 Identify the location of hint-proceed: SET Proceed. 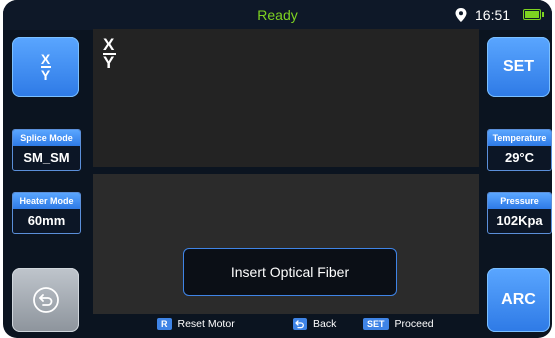
(398, 324).